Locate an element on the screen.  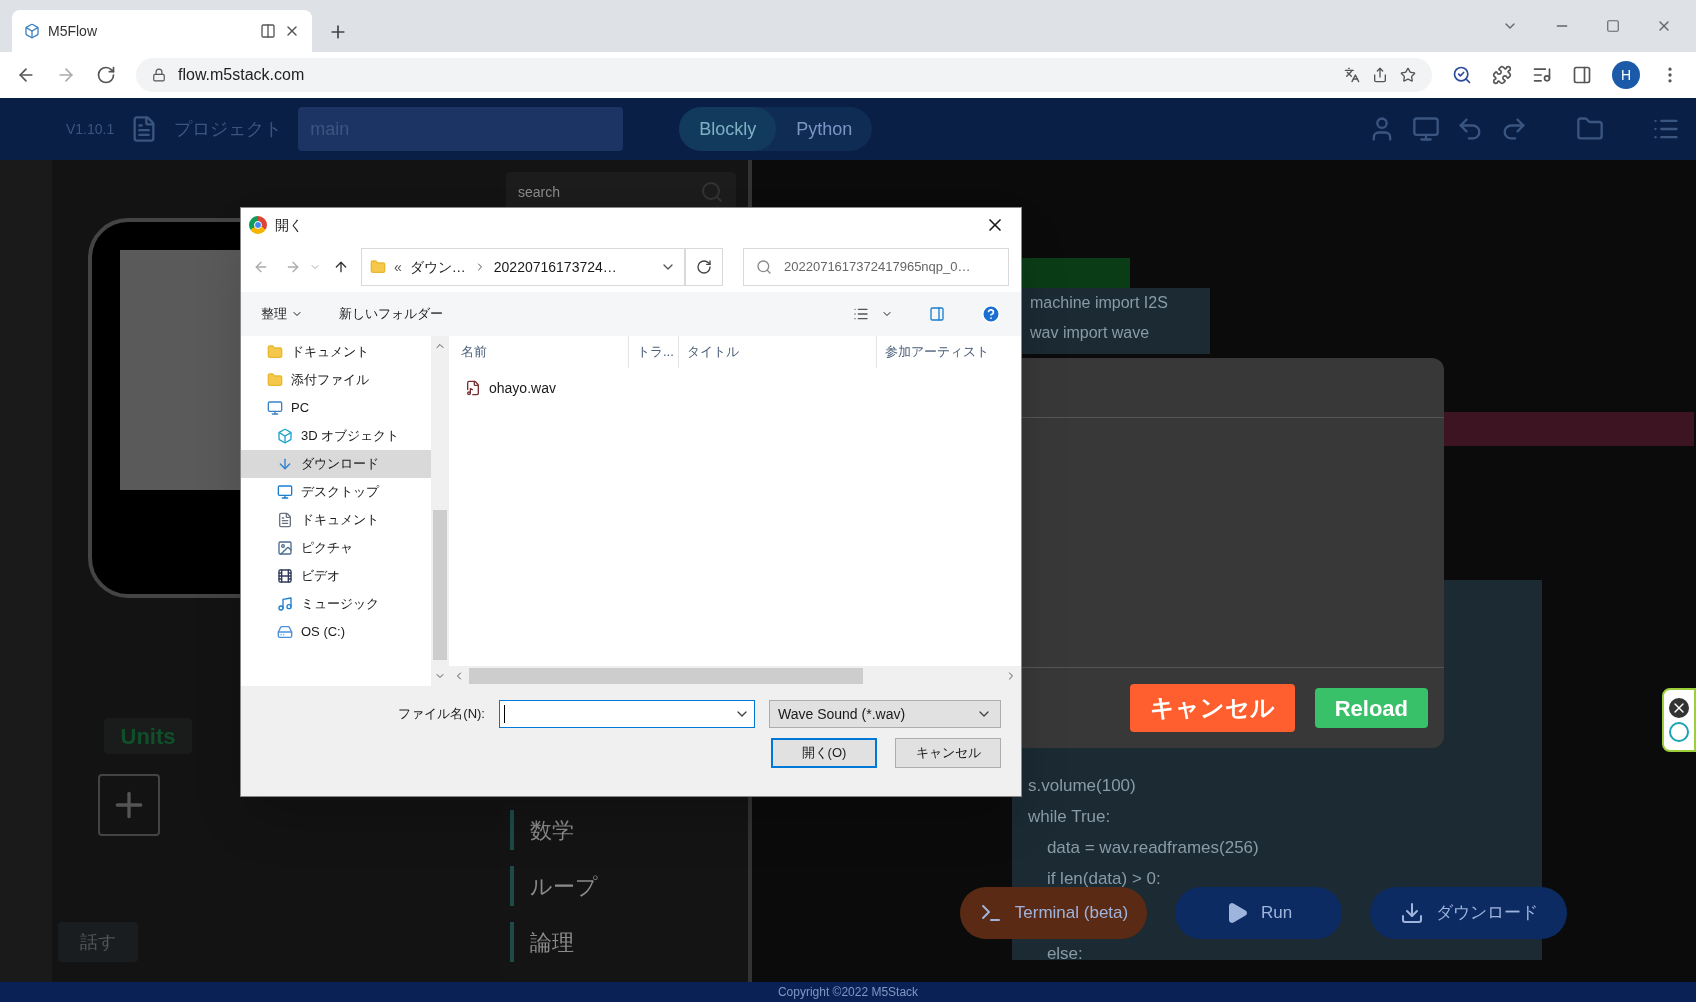
action-button: ダウンロード is located at coordinates (1468, 913).